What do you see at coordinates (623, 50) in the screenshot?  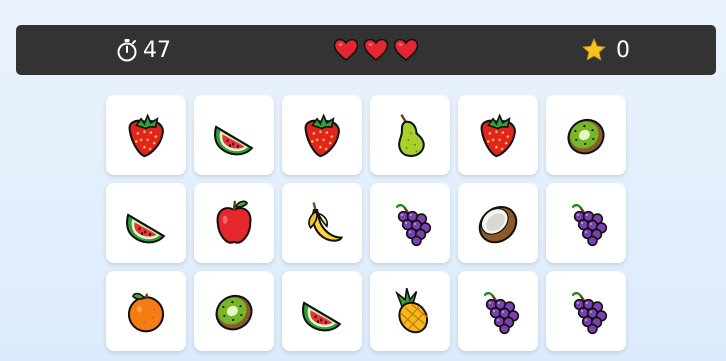 I see `score-value: 0` at bounding box center [623, 50].